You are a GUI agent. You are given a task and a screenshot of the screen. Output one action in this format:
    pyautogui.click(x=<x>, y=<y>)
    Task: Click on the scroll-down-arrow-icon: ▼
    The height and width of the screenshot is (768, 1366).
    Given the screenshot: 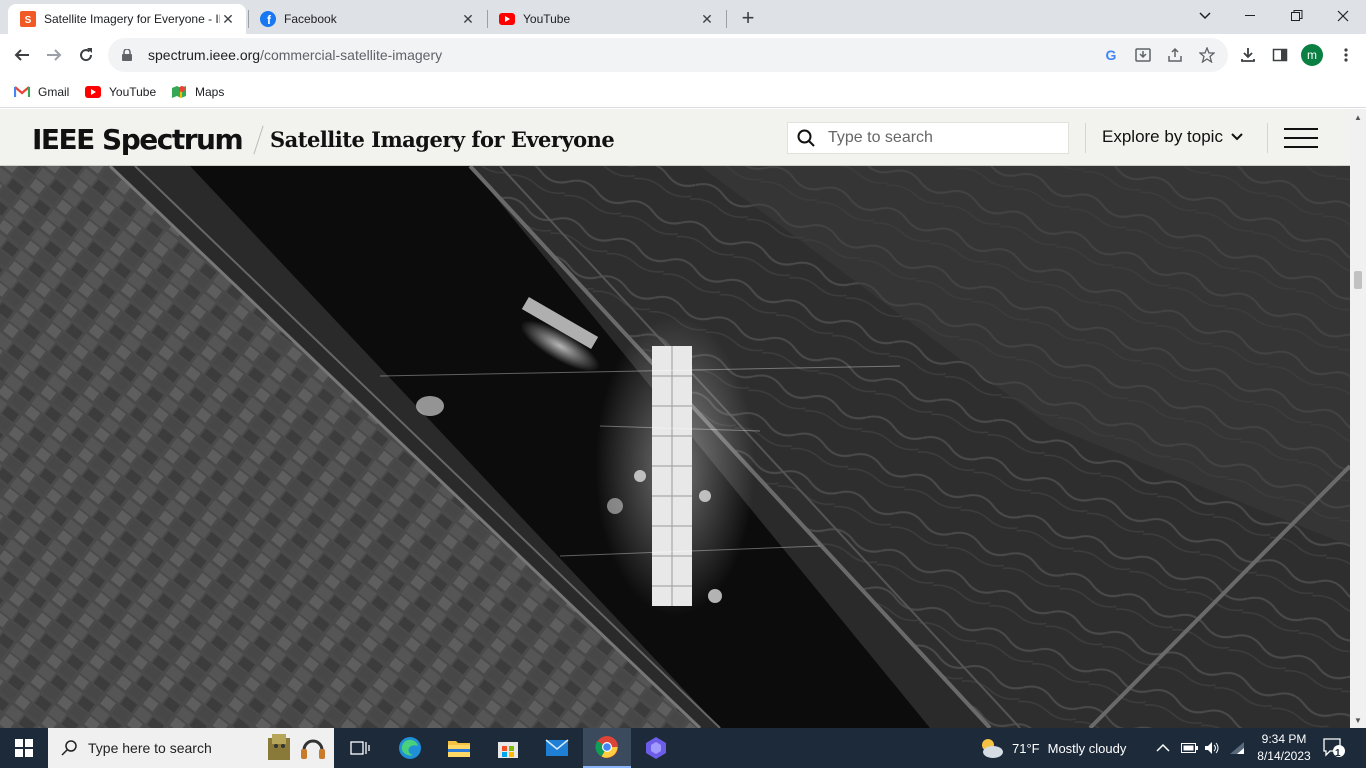 What is the action you would take?
    pyautogui.click(x=1358, y=720)
    